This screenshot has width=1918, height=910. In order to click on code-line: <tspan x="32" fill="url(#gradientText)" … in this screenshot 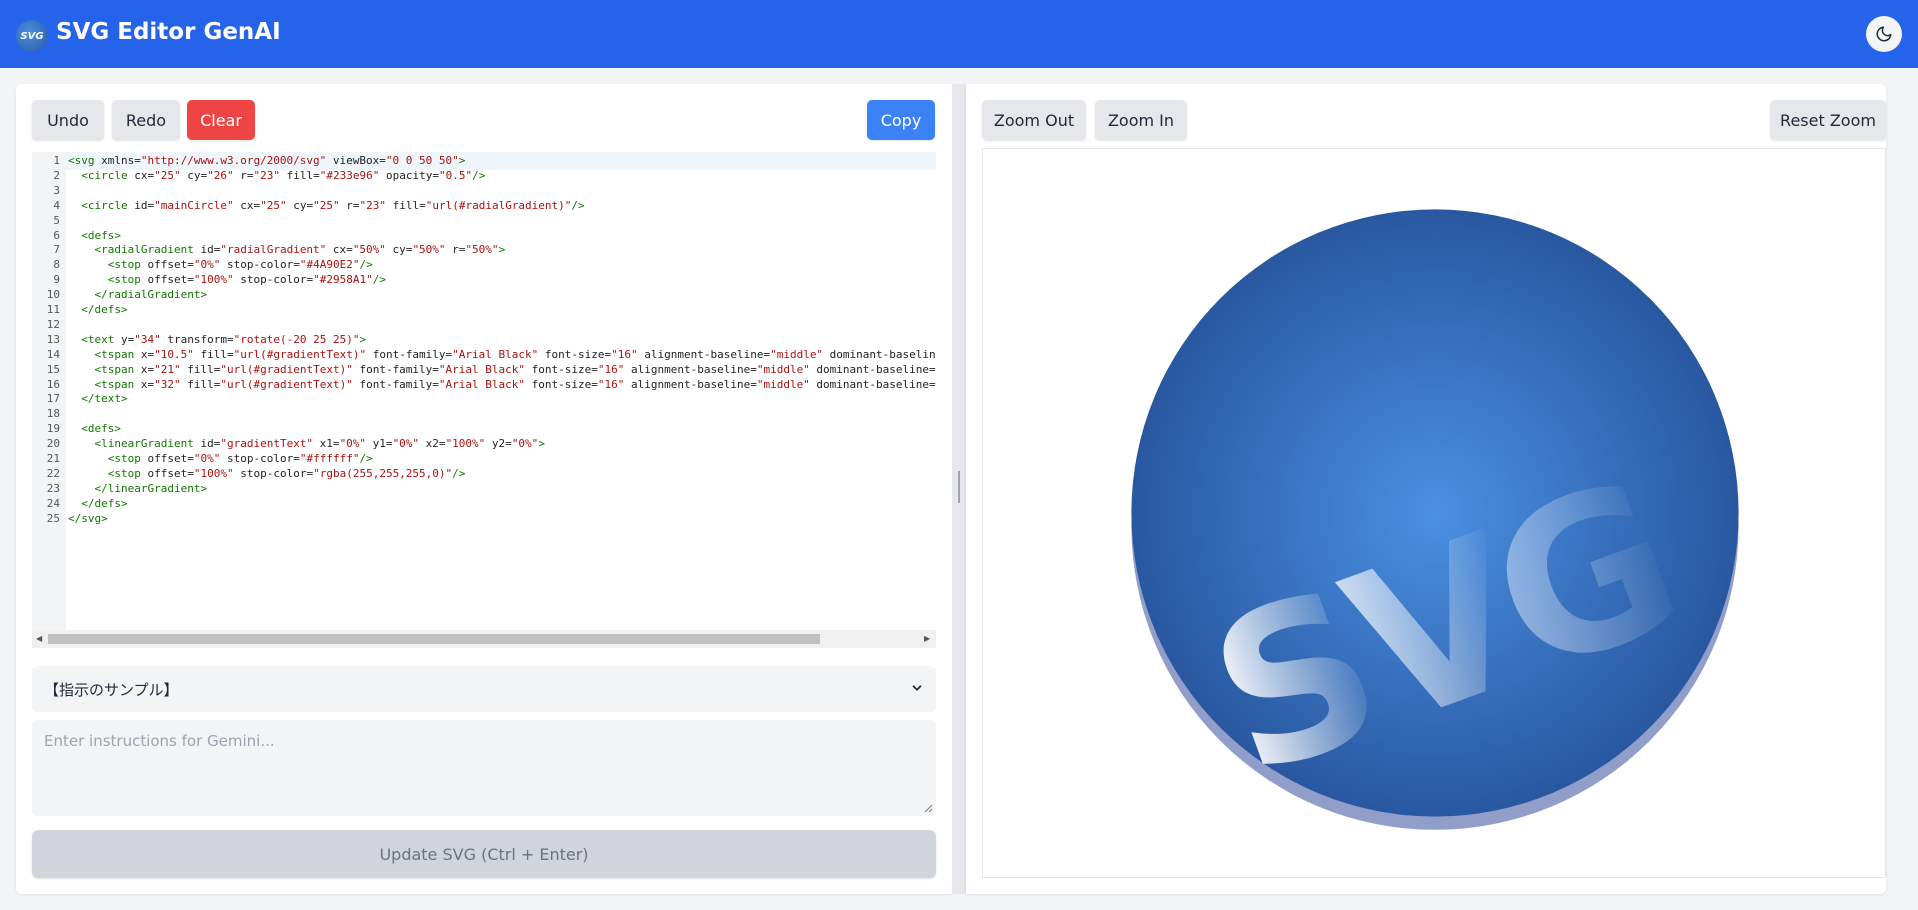, I will do `click(502, 384)`.